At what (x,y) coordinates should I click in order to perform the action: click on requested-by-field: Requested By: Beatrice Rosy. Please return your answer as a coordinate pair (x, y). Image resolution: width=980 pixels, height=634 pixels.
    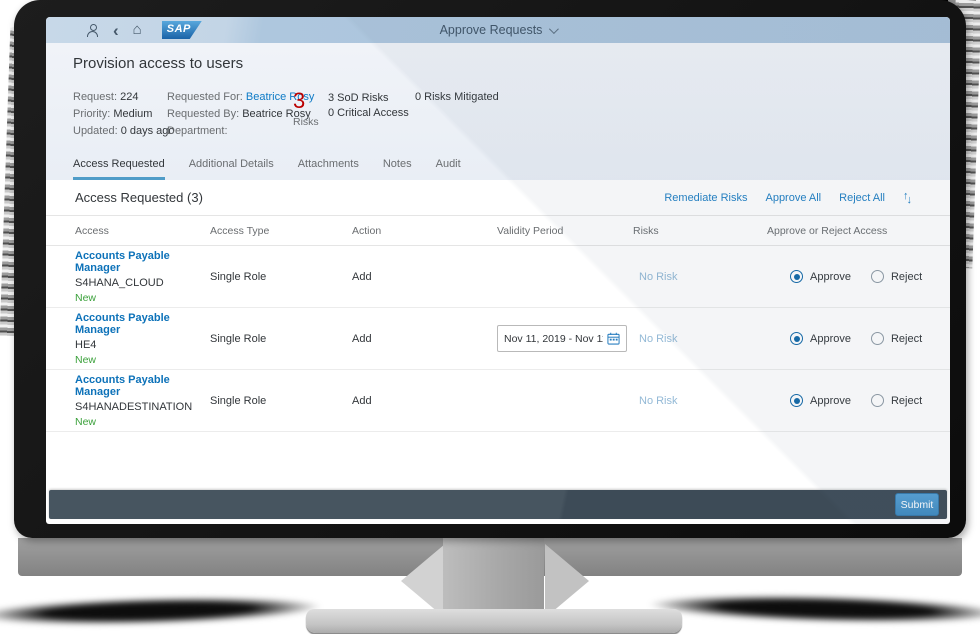
    Looking at the image, I should click on (239, 114).